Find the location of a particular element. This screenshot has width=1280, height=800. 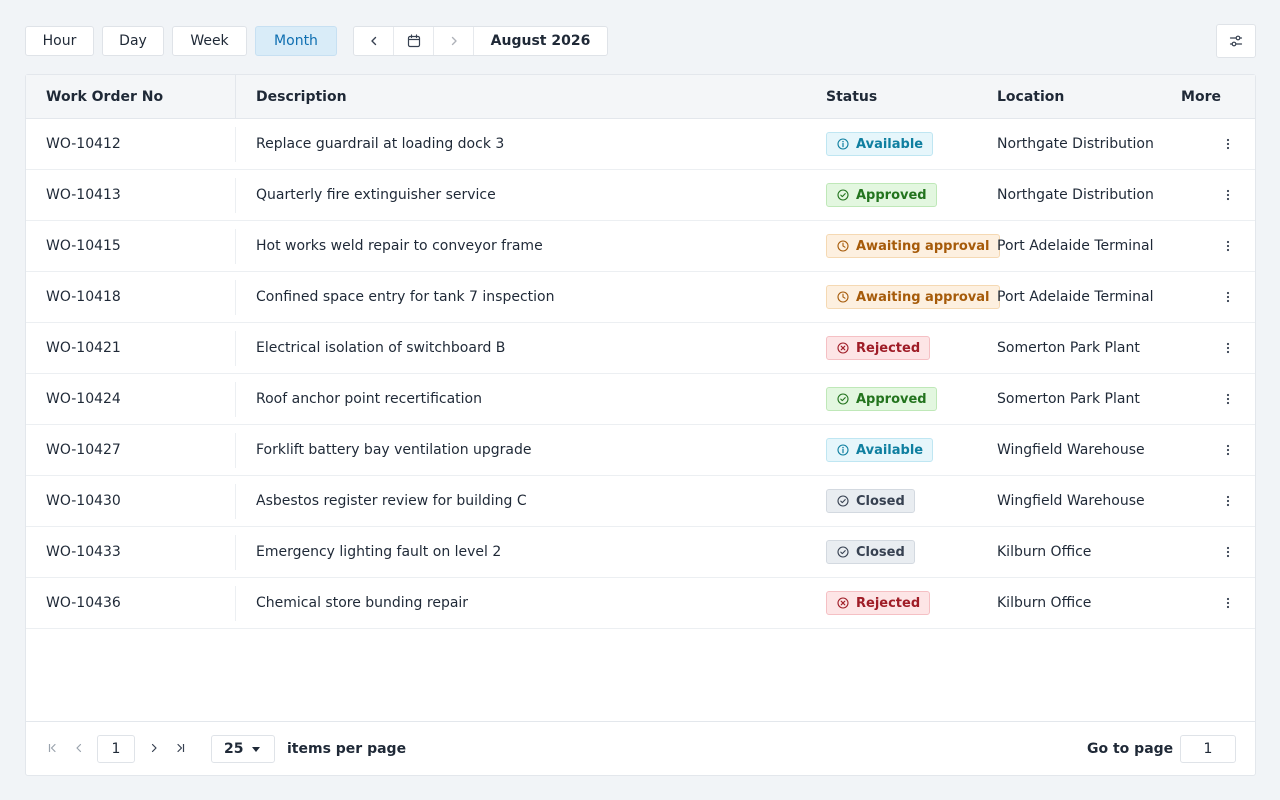

view-month-button: Month is located at coordinates (296, 41).